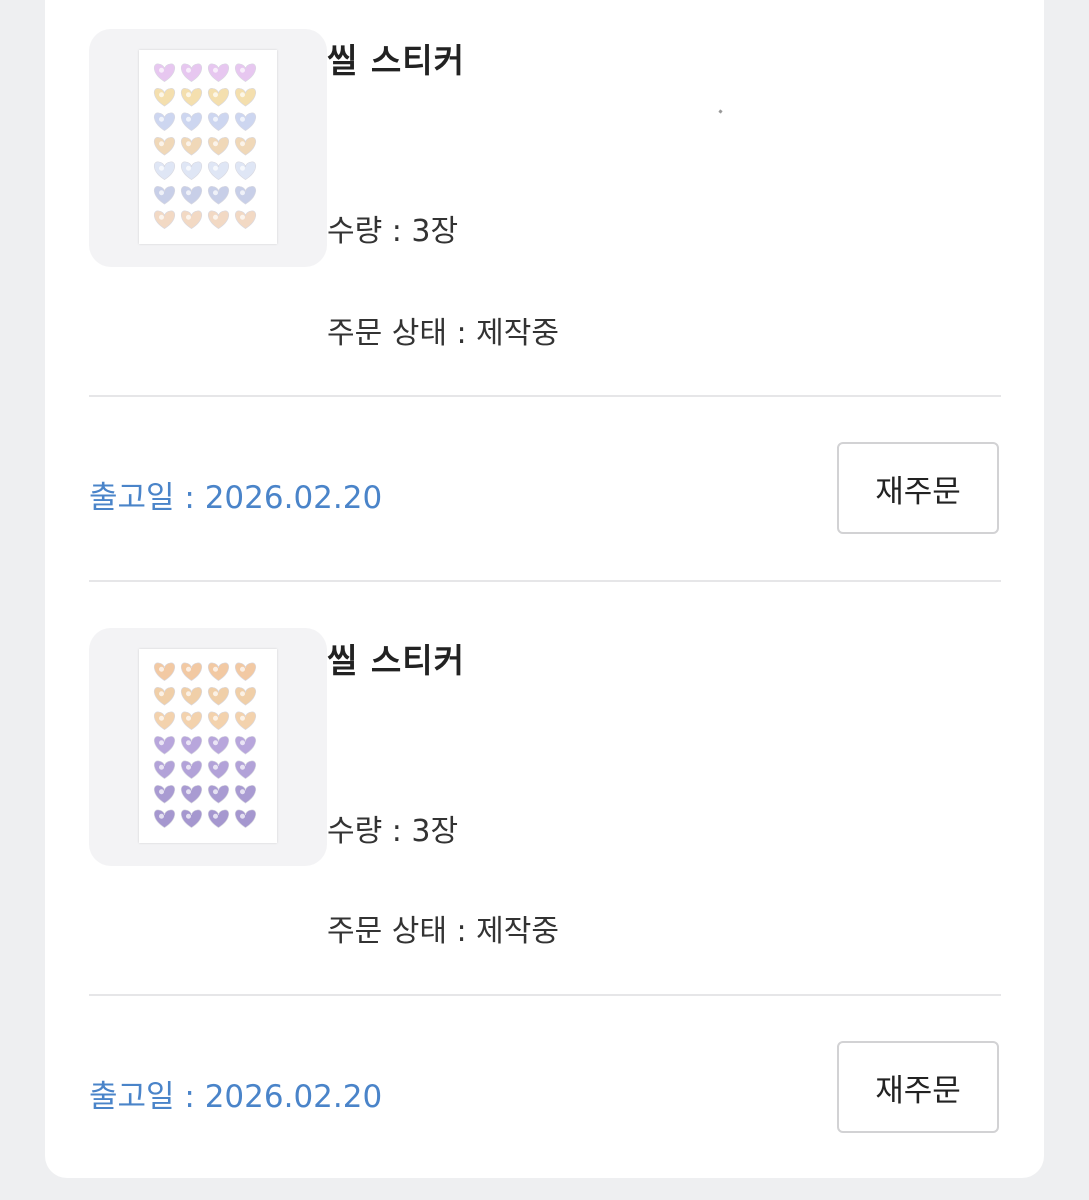 The width and height of the screenshot is (1089, 1200). I want to click on ship-date-text: 출고일 : 2026.02.20, so click(236, 498).